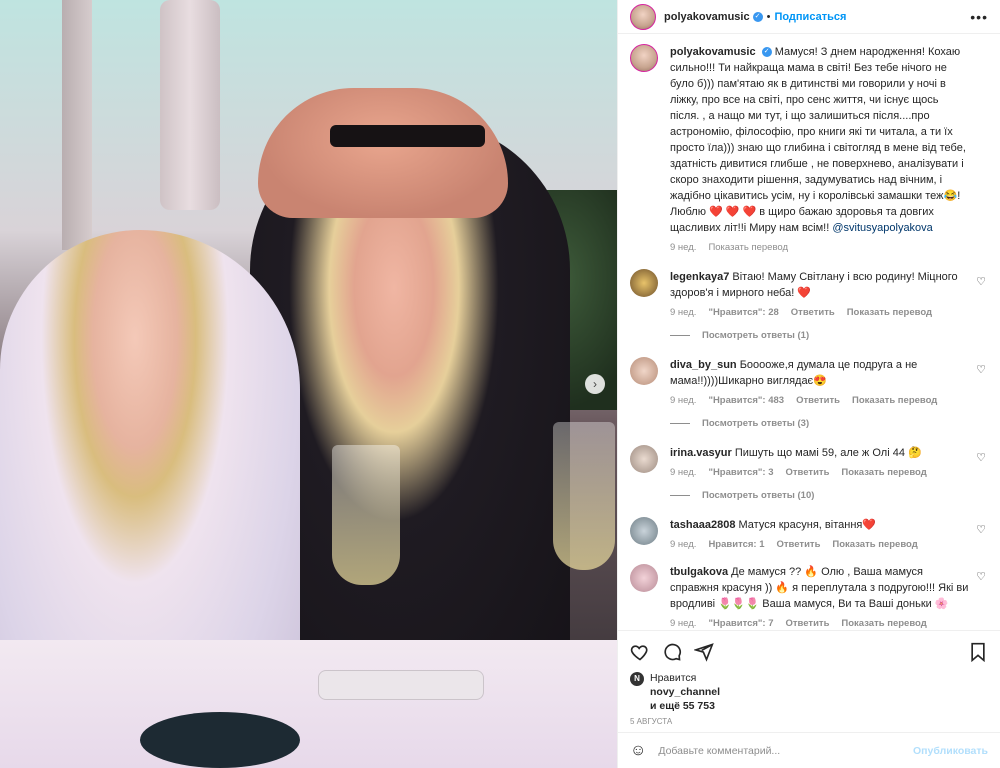 This screenshot has height=768, width=1000. I want to click on comment-likes: Нравится: 1, so click(736, 544).